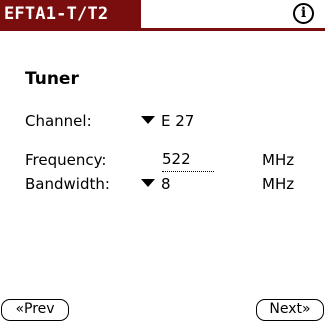 This screenshot has height=327, width=325. I want to click on title-rule, so click(162, 29).